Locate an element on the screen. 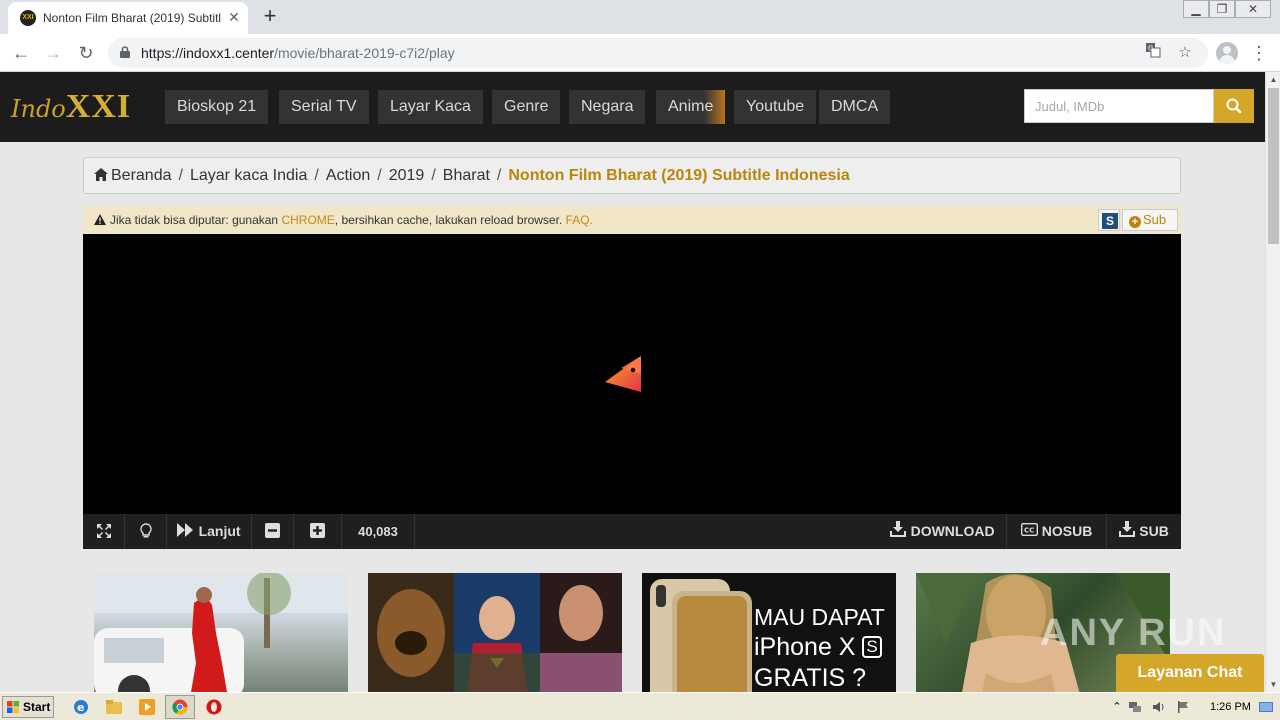  nav-genre: Genre is located at coordinates (526, 107).